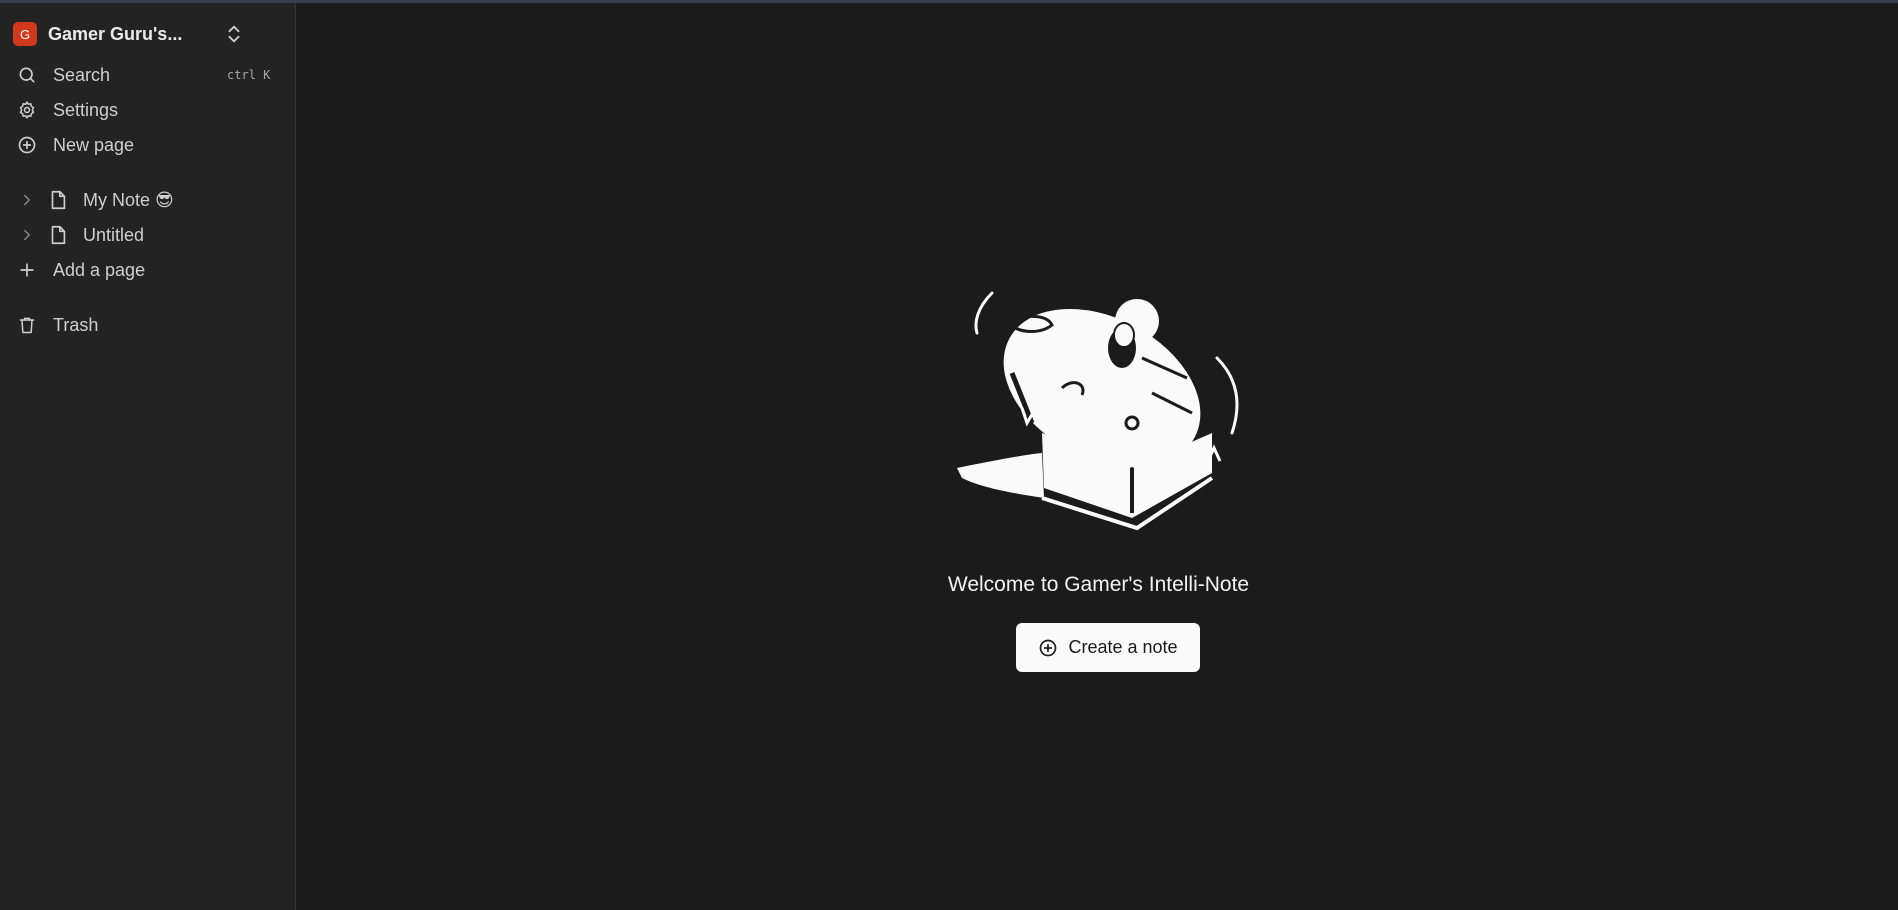  What do you see at coordinates (148, 75) in the screenshot?
I see `search-item: Search ctrl K` at bounding box center [148, 75].